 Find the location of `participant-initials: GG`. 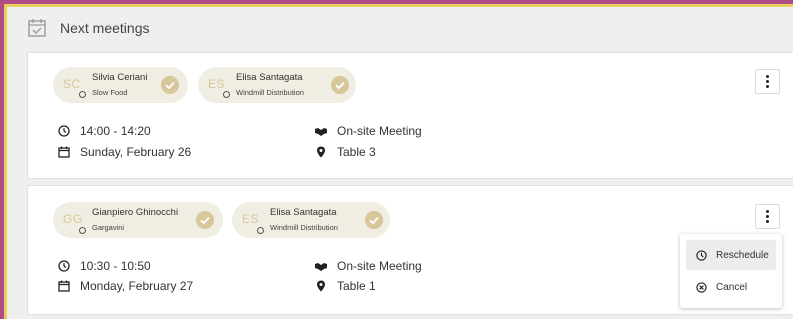

participant-initials: GG is located at coordinates (73, 219).